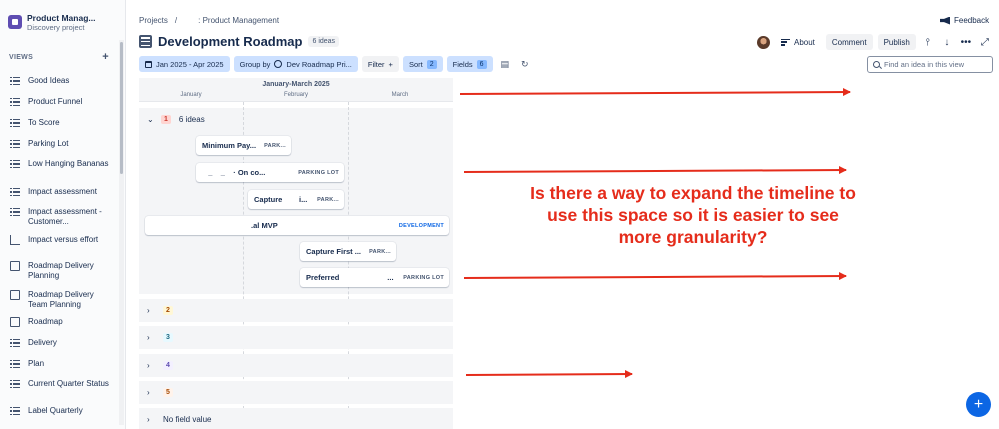 The image size is (999, 429). What do you see at coordinates (431, 64) in the screenshot?
I see `sort-count: 2` at bounding box center [431, 64].